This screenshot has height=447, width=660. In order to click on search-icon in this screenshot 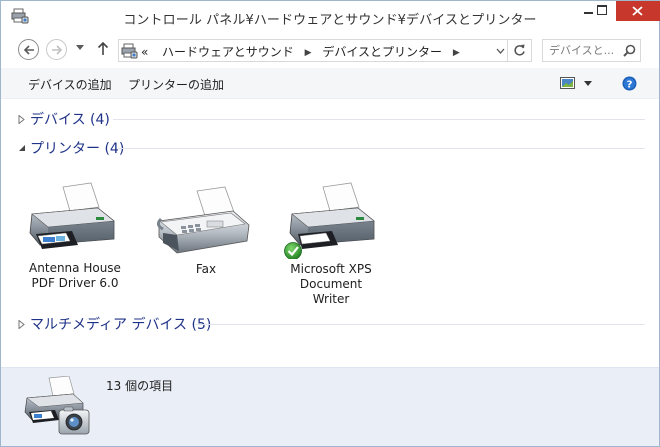, I will do `click(629, 50)`.